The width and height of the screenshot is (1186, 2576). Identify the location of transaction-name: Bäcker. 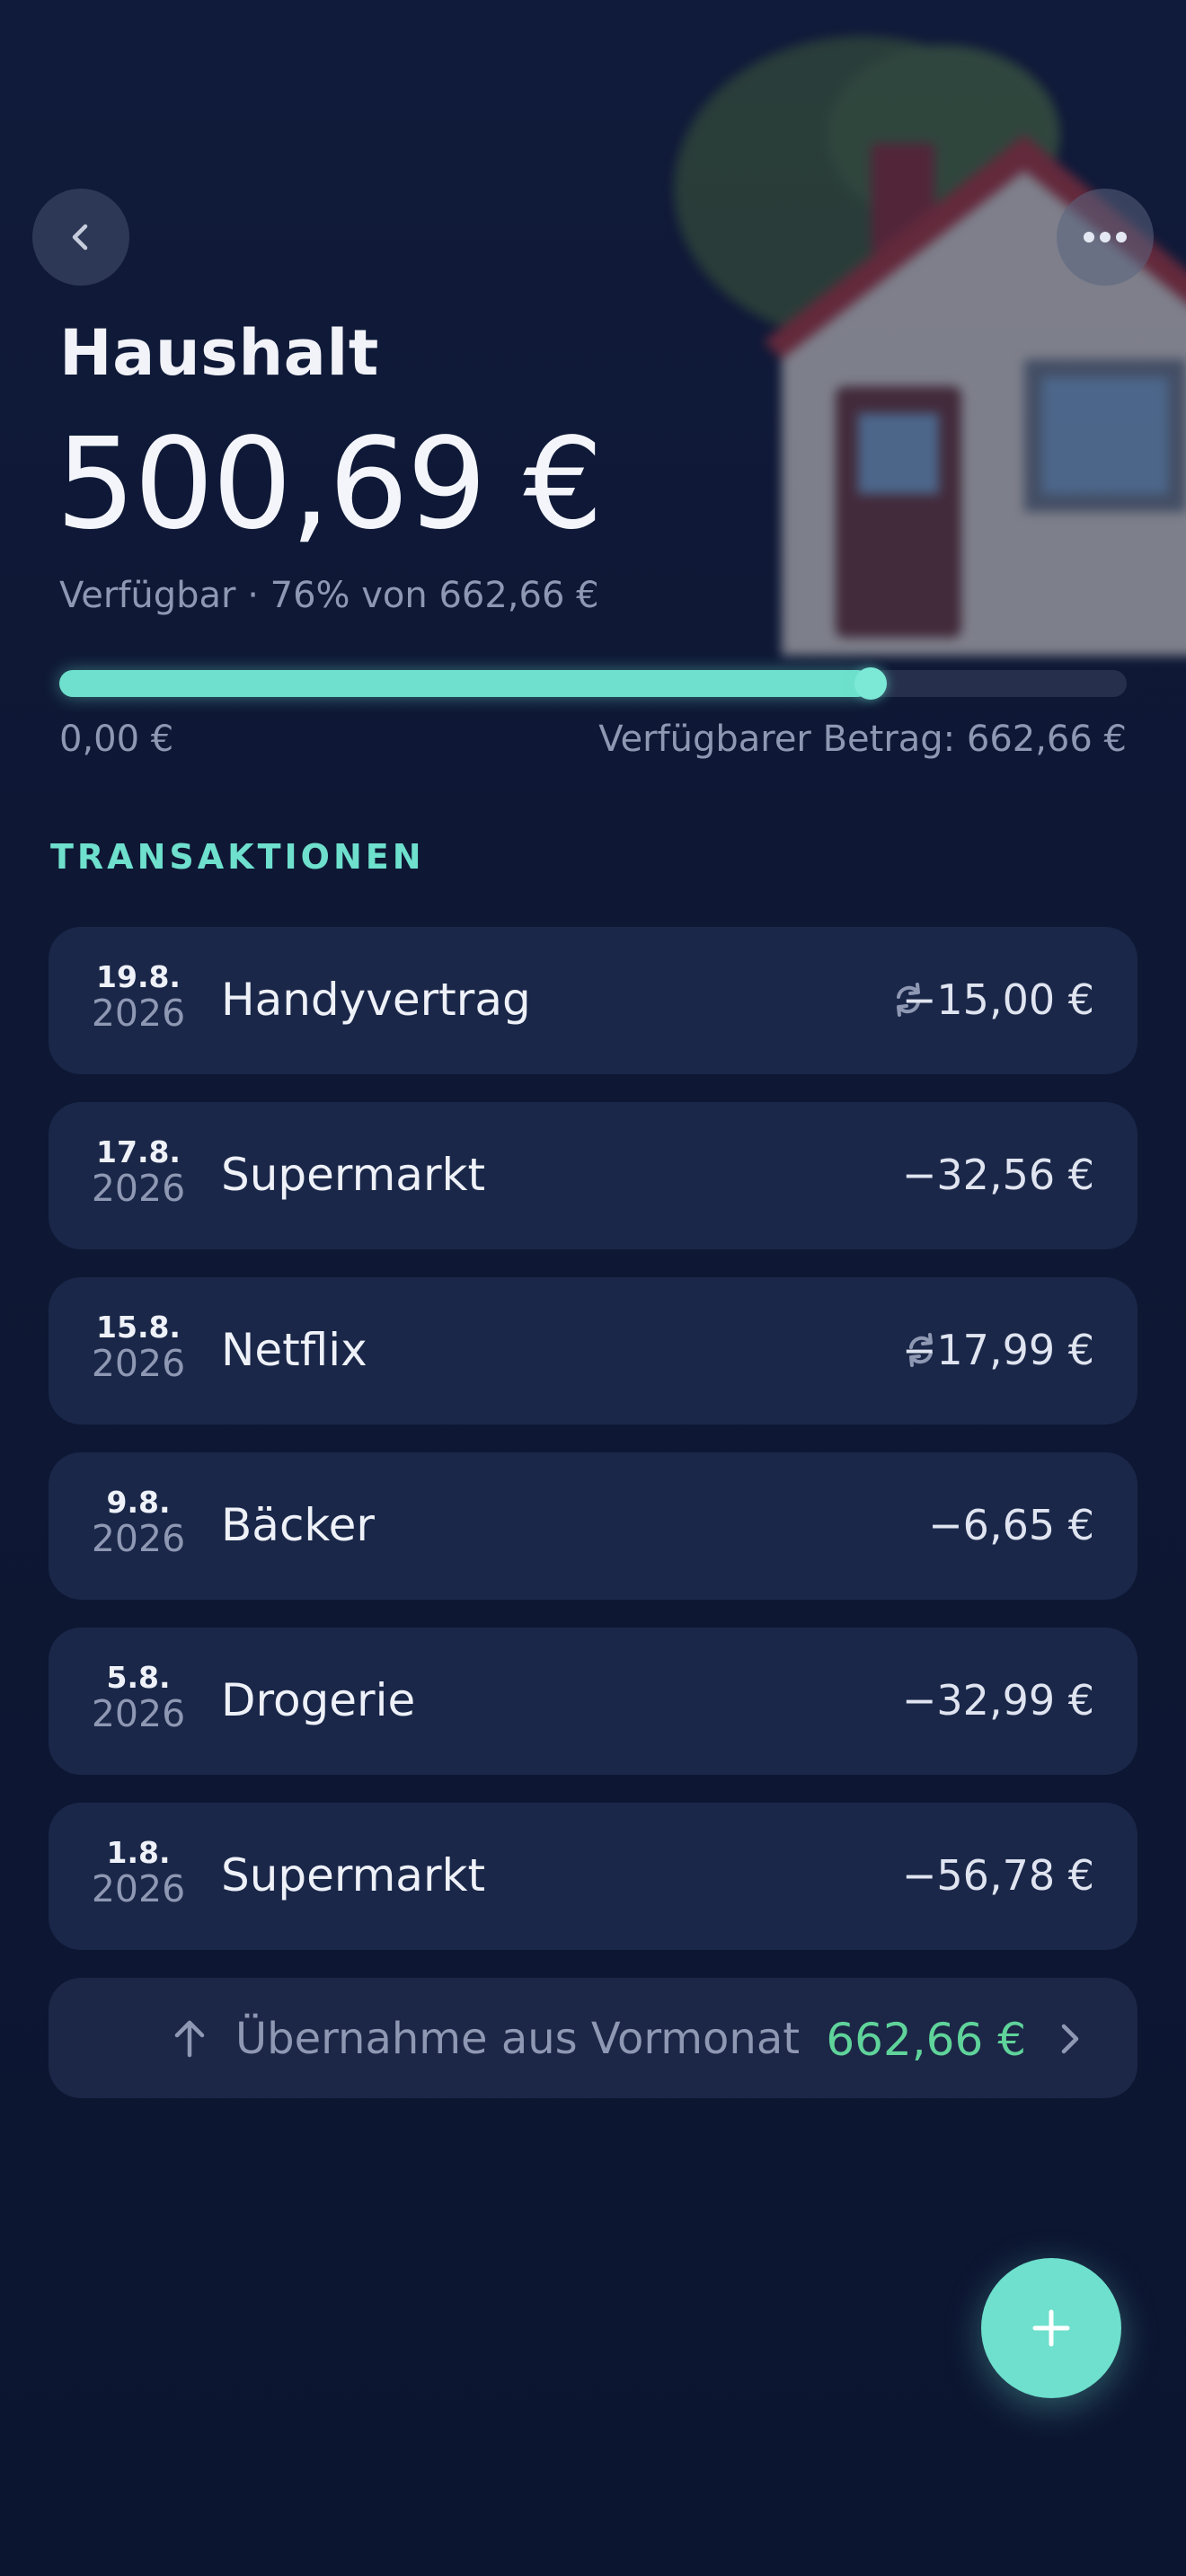
(298, 1525).